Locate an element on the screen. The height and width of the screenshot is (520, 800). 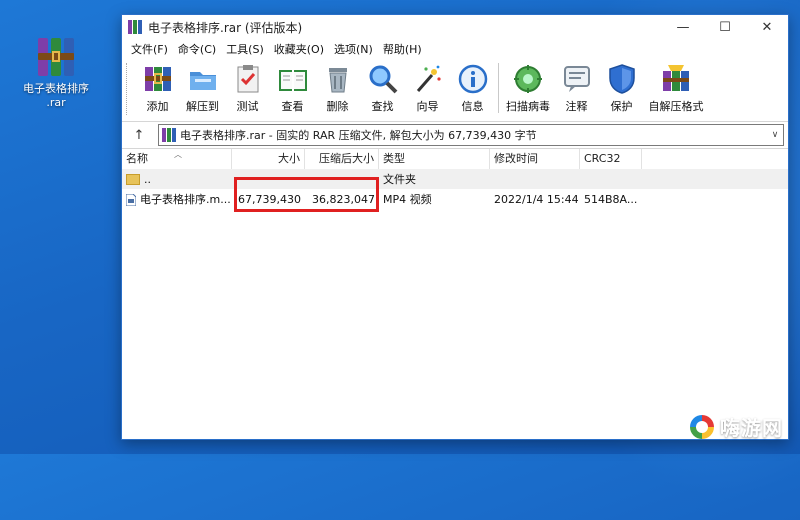
test-button: 测试 is located at coordinates (247, 88).